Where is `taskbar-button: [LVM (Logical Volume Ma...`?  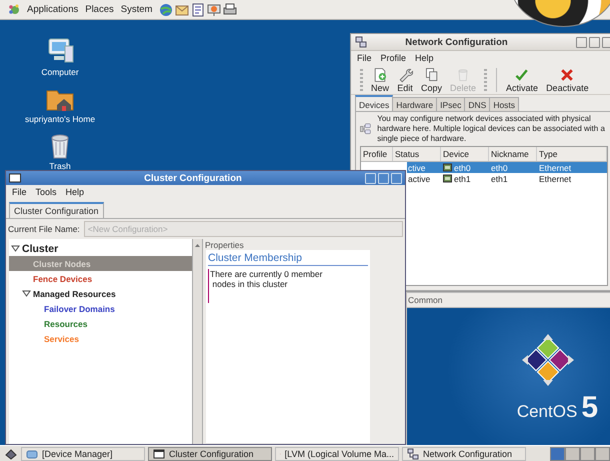
taskbar-button: [LVM (Logical Volume Ma... is located at coordinates (337, 453).